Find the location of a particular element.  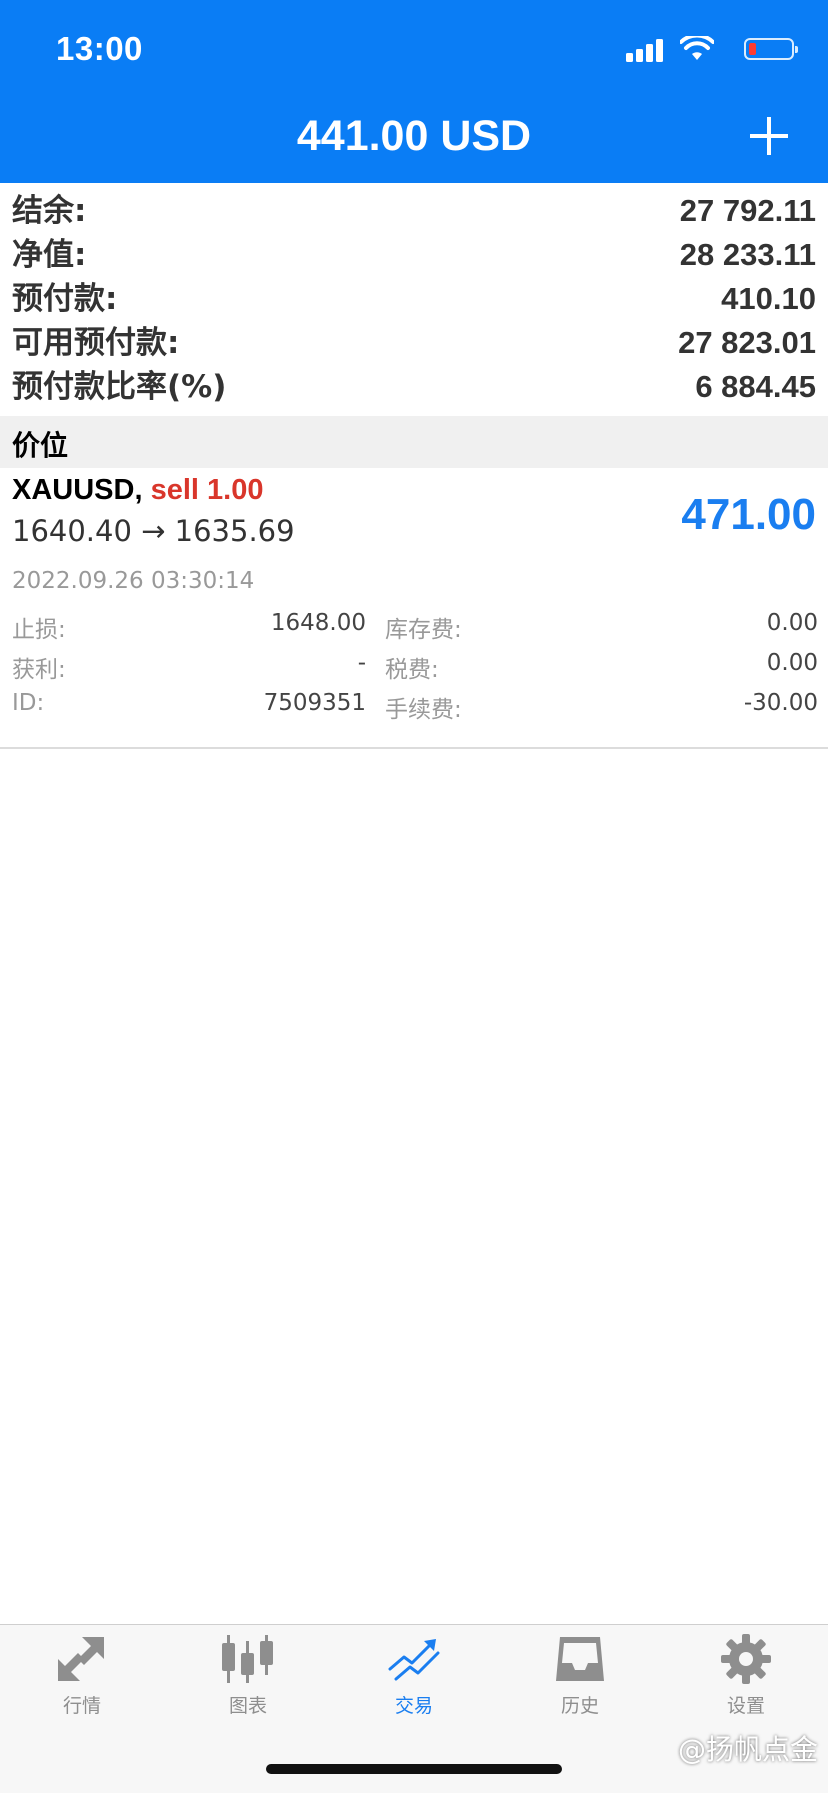

summary-value: 27 792.11 is located at coordinates (747, 210).